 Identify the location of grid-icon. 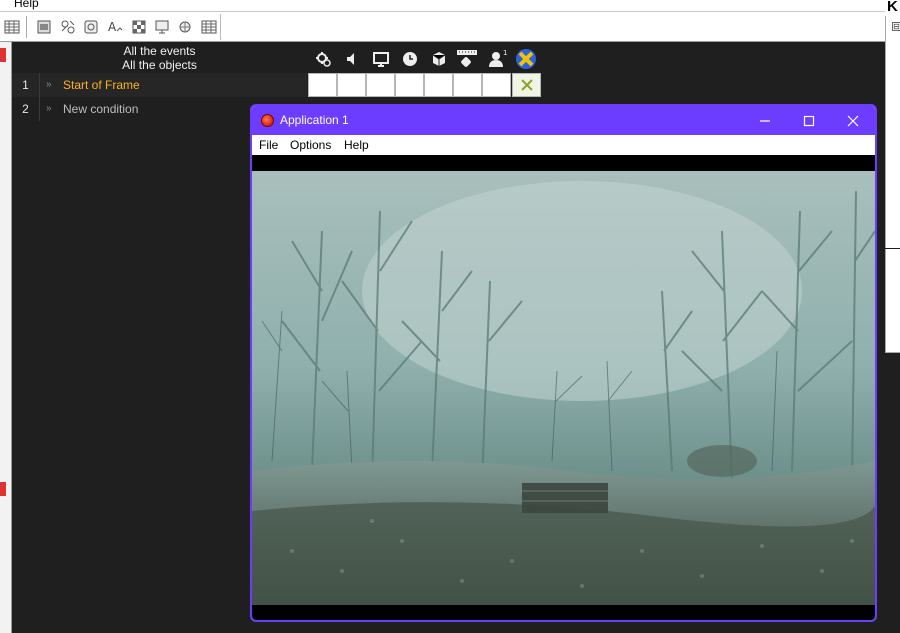
(12, 27).